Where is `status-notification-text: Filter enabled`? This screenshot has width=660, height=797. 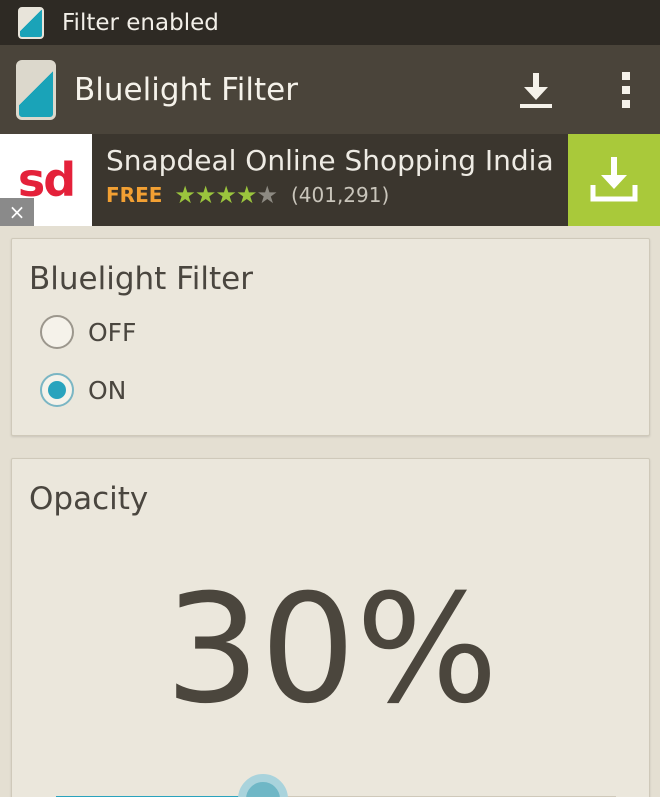
status-notification-text: Filter enabled is located at coordinates (140, 22).